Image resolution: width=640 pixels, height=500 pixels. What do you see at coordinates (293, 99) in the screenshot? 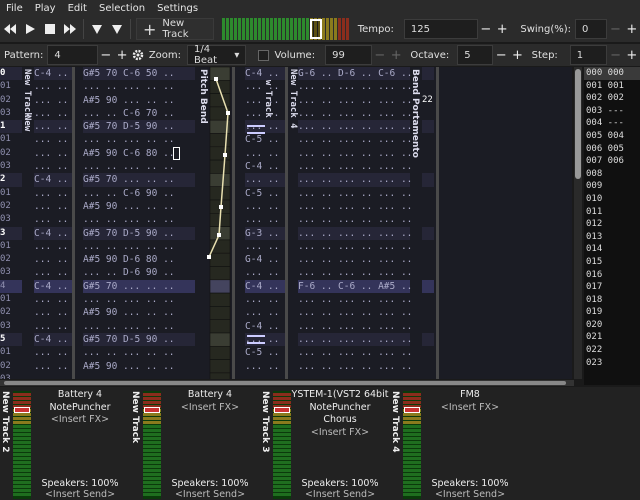
I see `track-4-header: New Track 4` at bounding box center [293, 99].